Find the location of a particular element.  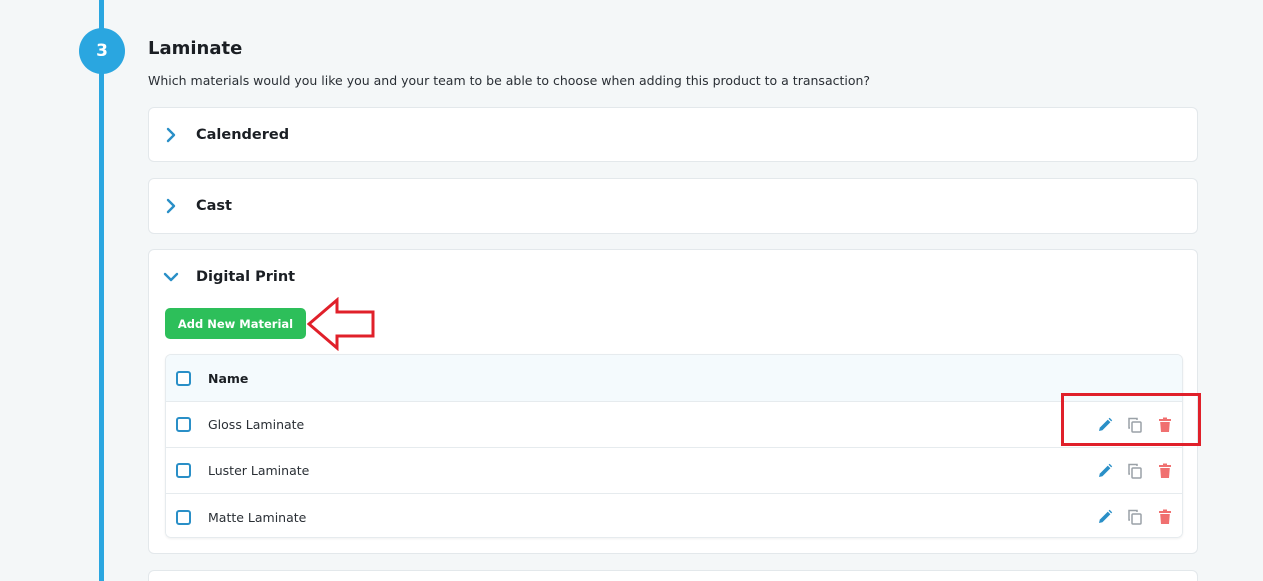

table-header: Name is located at coordinates (674, 378).